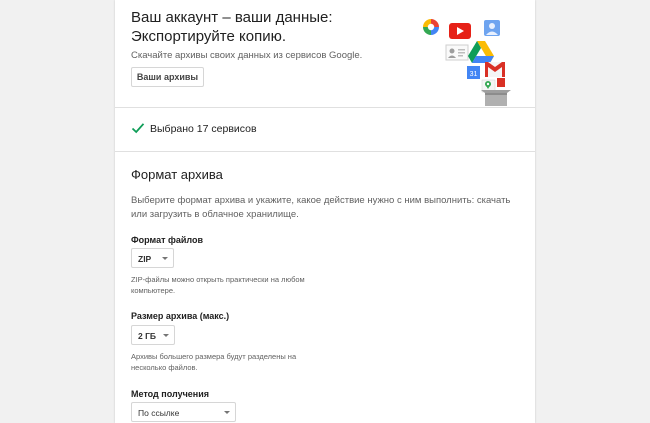  What do you see at coordinates (147, 336) in the screenshot?
I see `archive-size-value: 2 ГБ` at bounding box center [147, 336].